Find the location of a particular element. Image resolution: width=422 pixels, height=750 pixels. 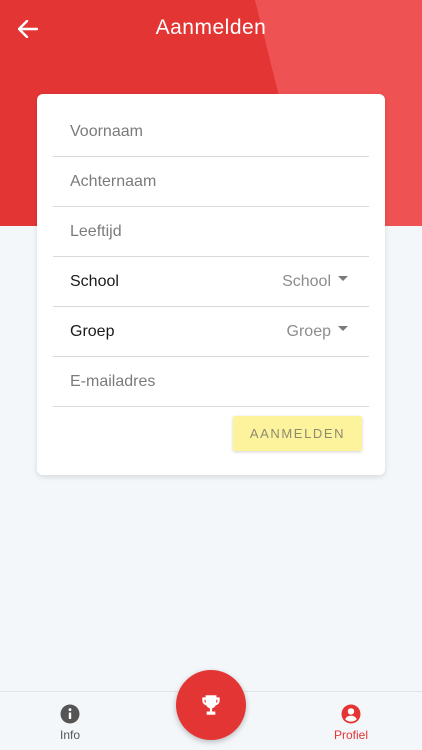

group-field: Groep Groep is located at coordinates (211, 332).